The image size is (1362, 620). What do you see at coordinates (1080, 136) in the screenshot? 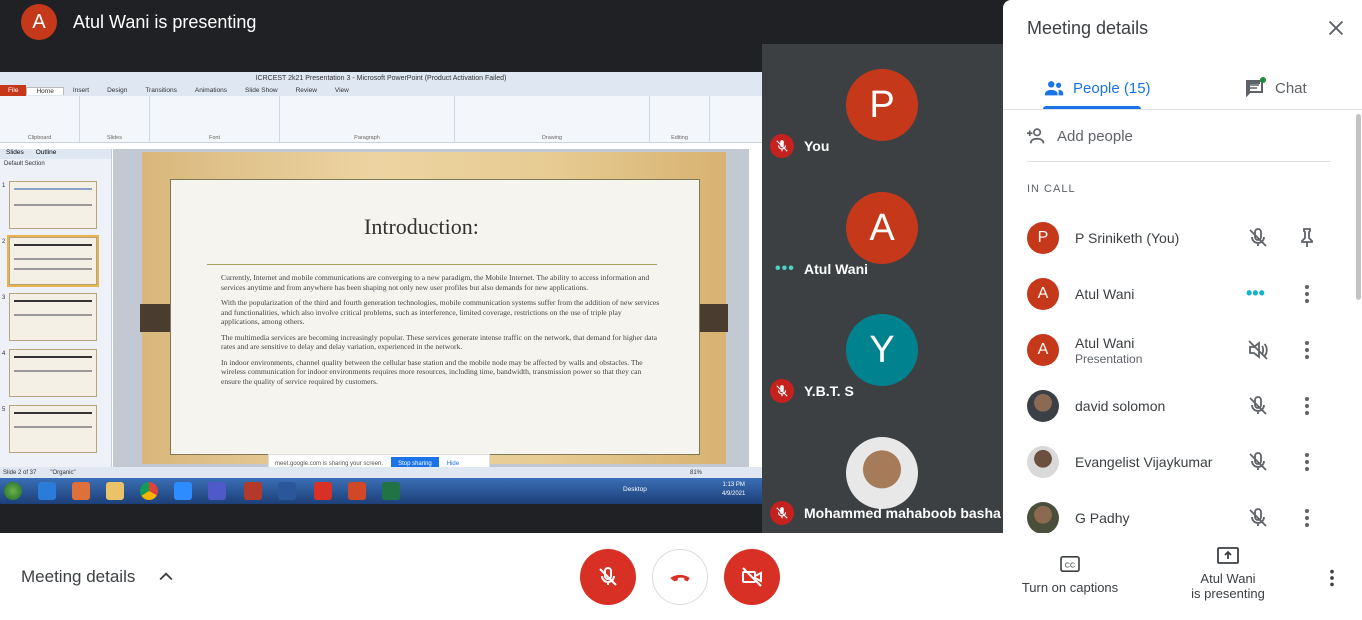
I see `add-people-button: Add people` at bounding box center [1080, 136].